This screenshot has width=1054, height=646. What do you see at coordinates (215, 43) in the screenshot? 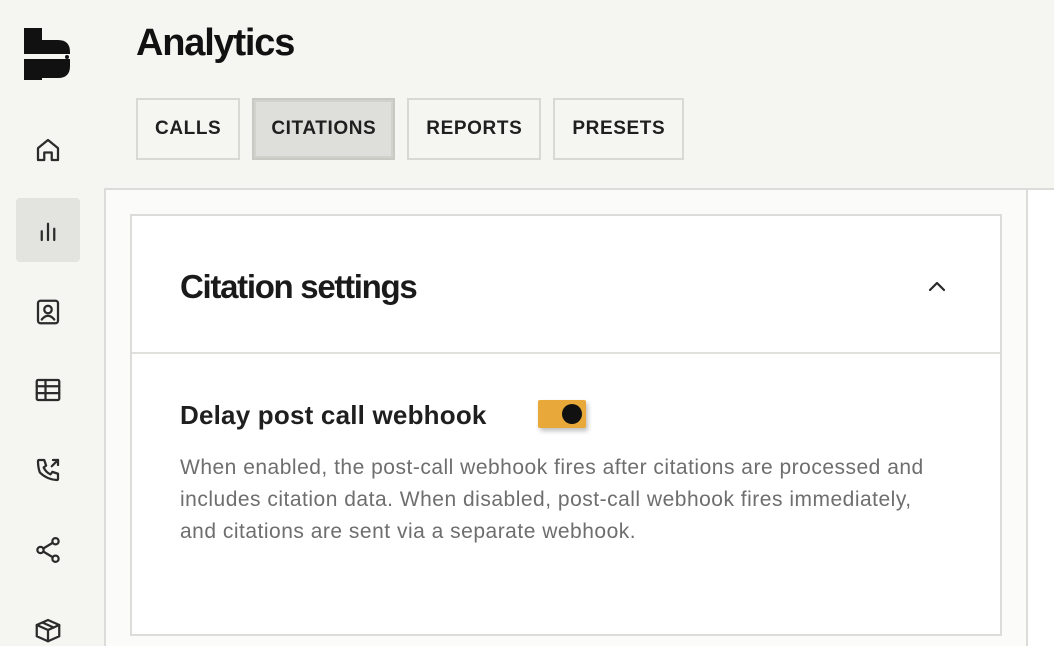
I see `page-title: Analytics` at bounding box center [215, 43].